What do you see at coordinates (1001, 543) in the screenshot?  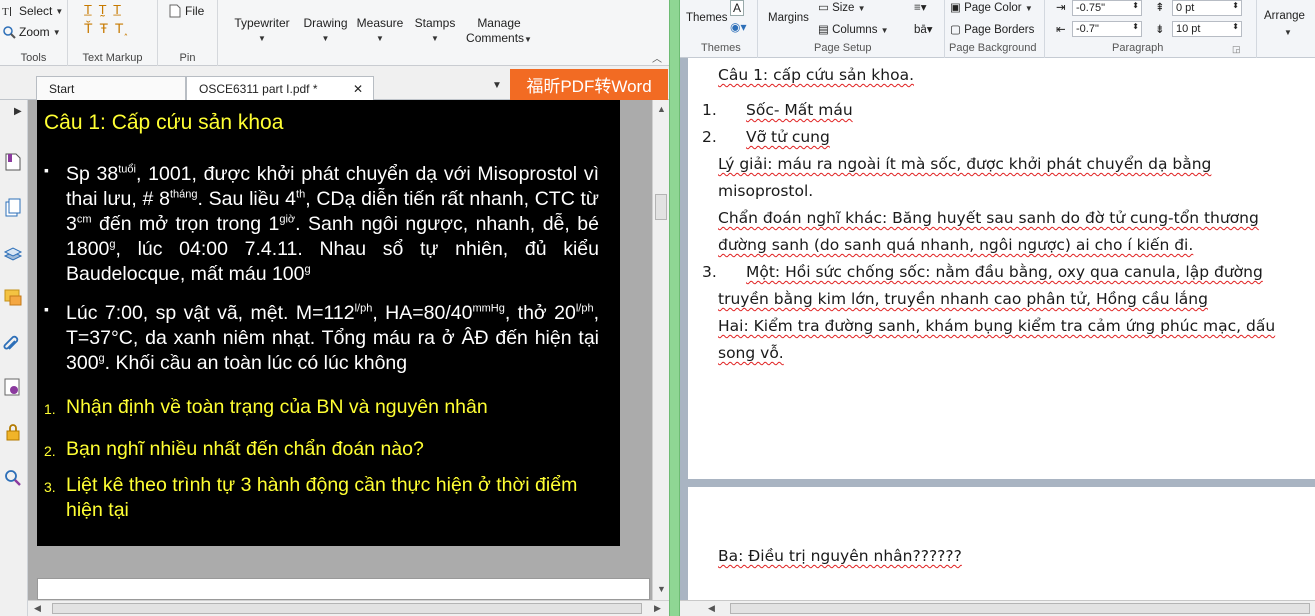 I see `word-page-2: Ba: Điều trị nguyên nhân??????` at bounding box center [1001, 543].